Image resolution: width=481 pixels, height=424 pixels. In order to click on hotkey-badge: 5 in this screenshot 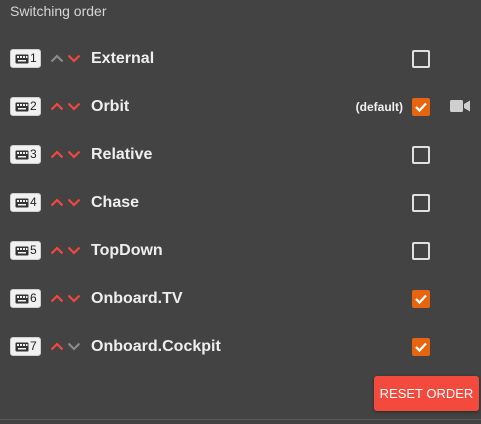, I will do `click(25, 250)`.